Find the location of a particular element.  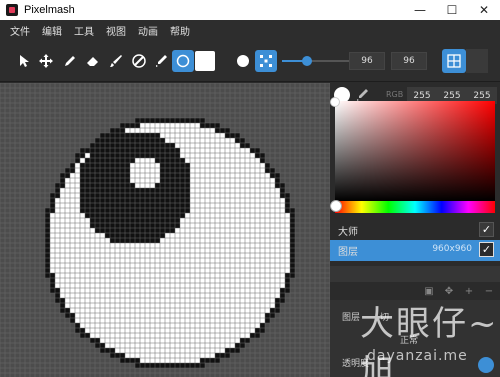

layer-list-empty-area is located at coordinates (415, 274).